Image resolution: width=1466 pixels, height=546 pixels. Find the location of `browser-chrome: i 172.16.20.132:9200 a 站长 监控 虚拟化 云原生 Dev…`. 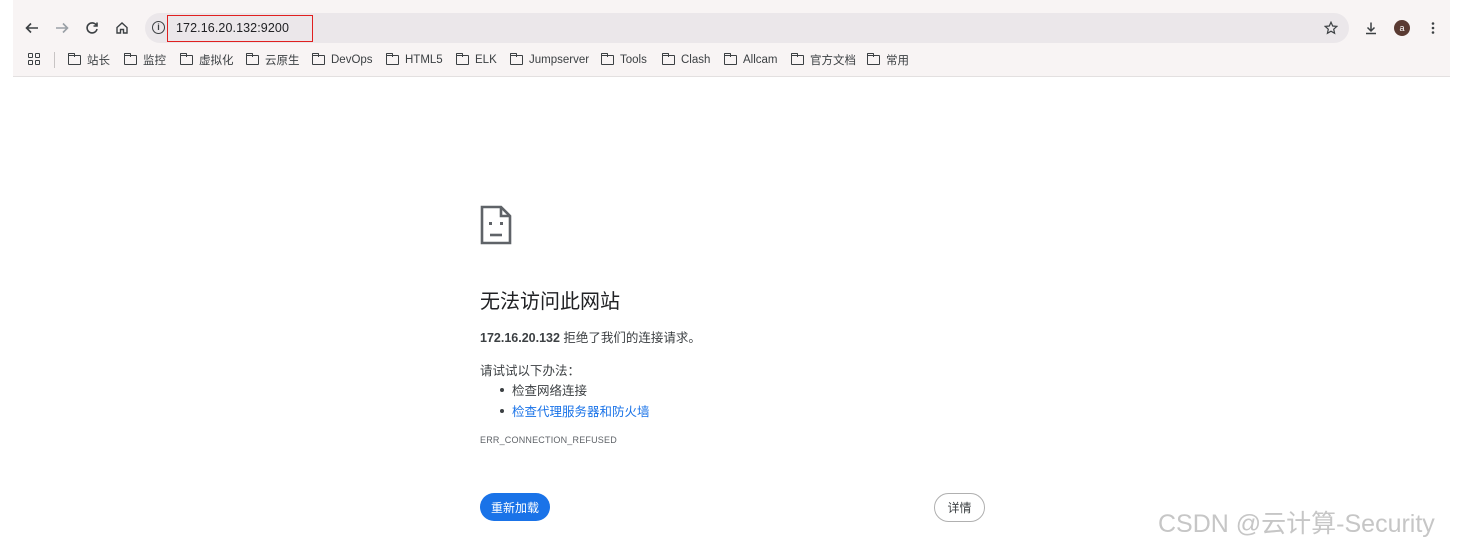

browser-chrome: i 172.16.20.132:9200 a 站长 监控 虚拟化 云原生 Dev… is located at coordinates (731, 38).